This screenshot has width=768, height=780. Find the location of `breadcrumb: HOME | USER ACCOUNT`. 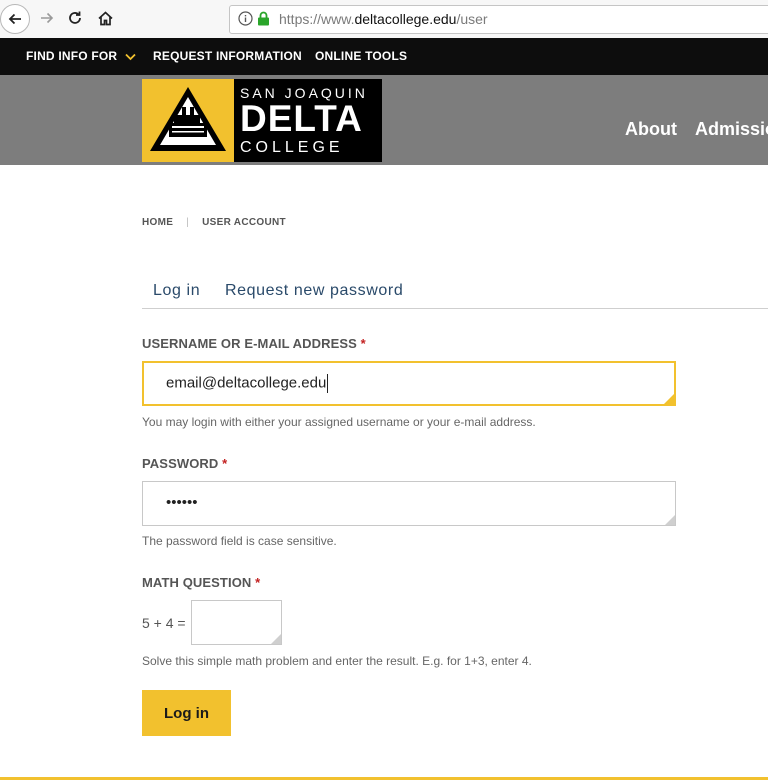

breadcrumb: HOME | USER ACCOUNT is located at coordinates (214, 222).